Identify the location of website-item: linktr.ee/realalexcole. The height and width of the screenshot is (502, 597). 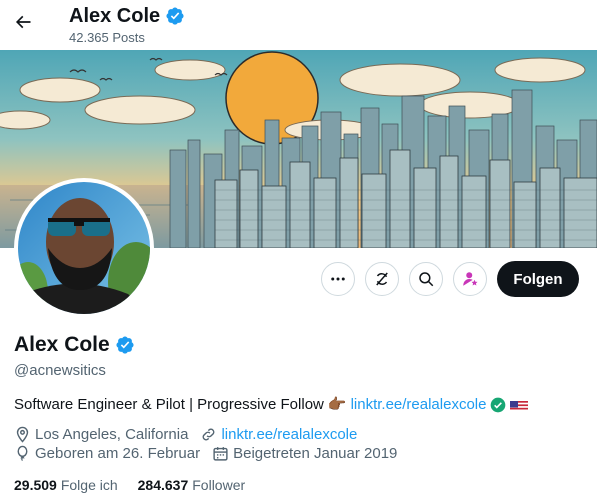
(278, 434).